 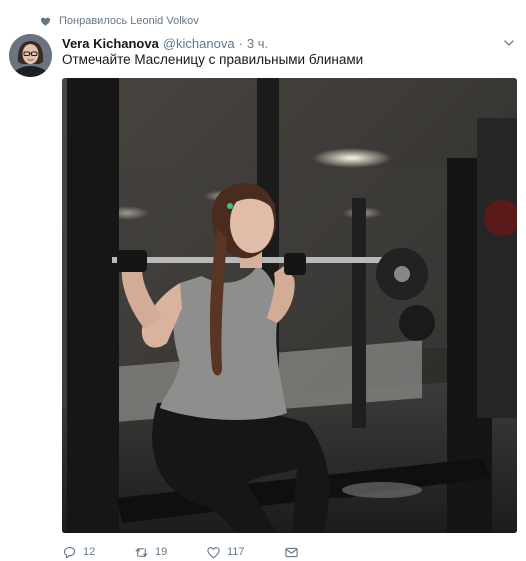 I want to click on social-context: Понравилось Leonid Volkov, so click(x=119, y=21).